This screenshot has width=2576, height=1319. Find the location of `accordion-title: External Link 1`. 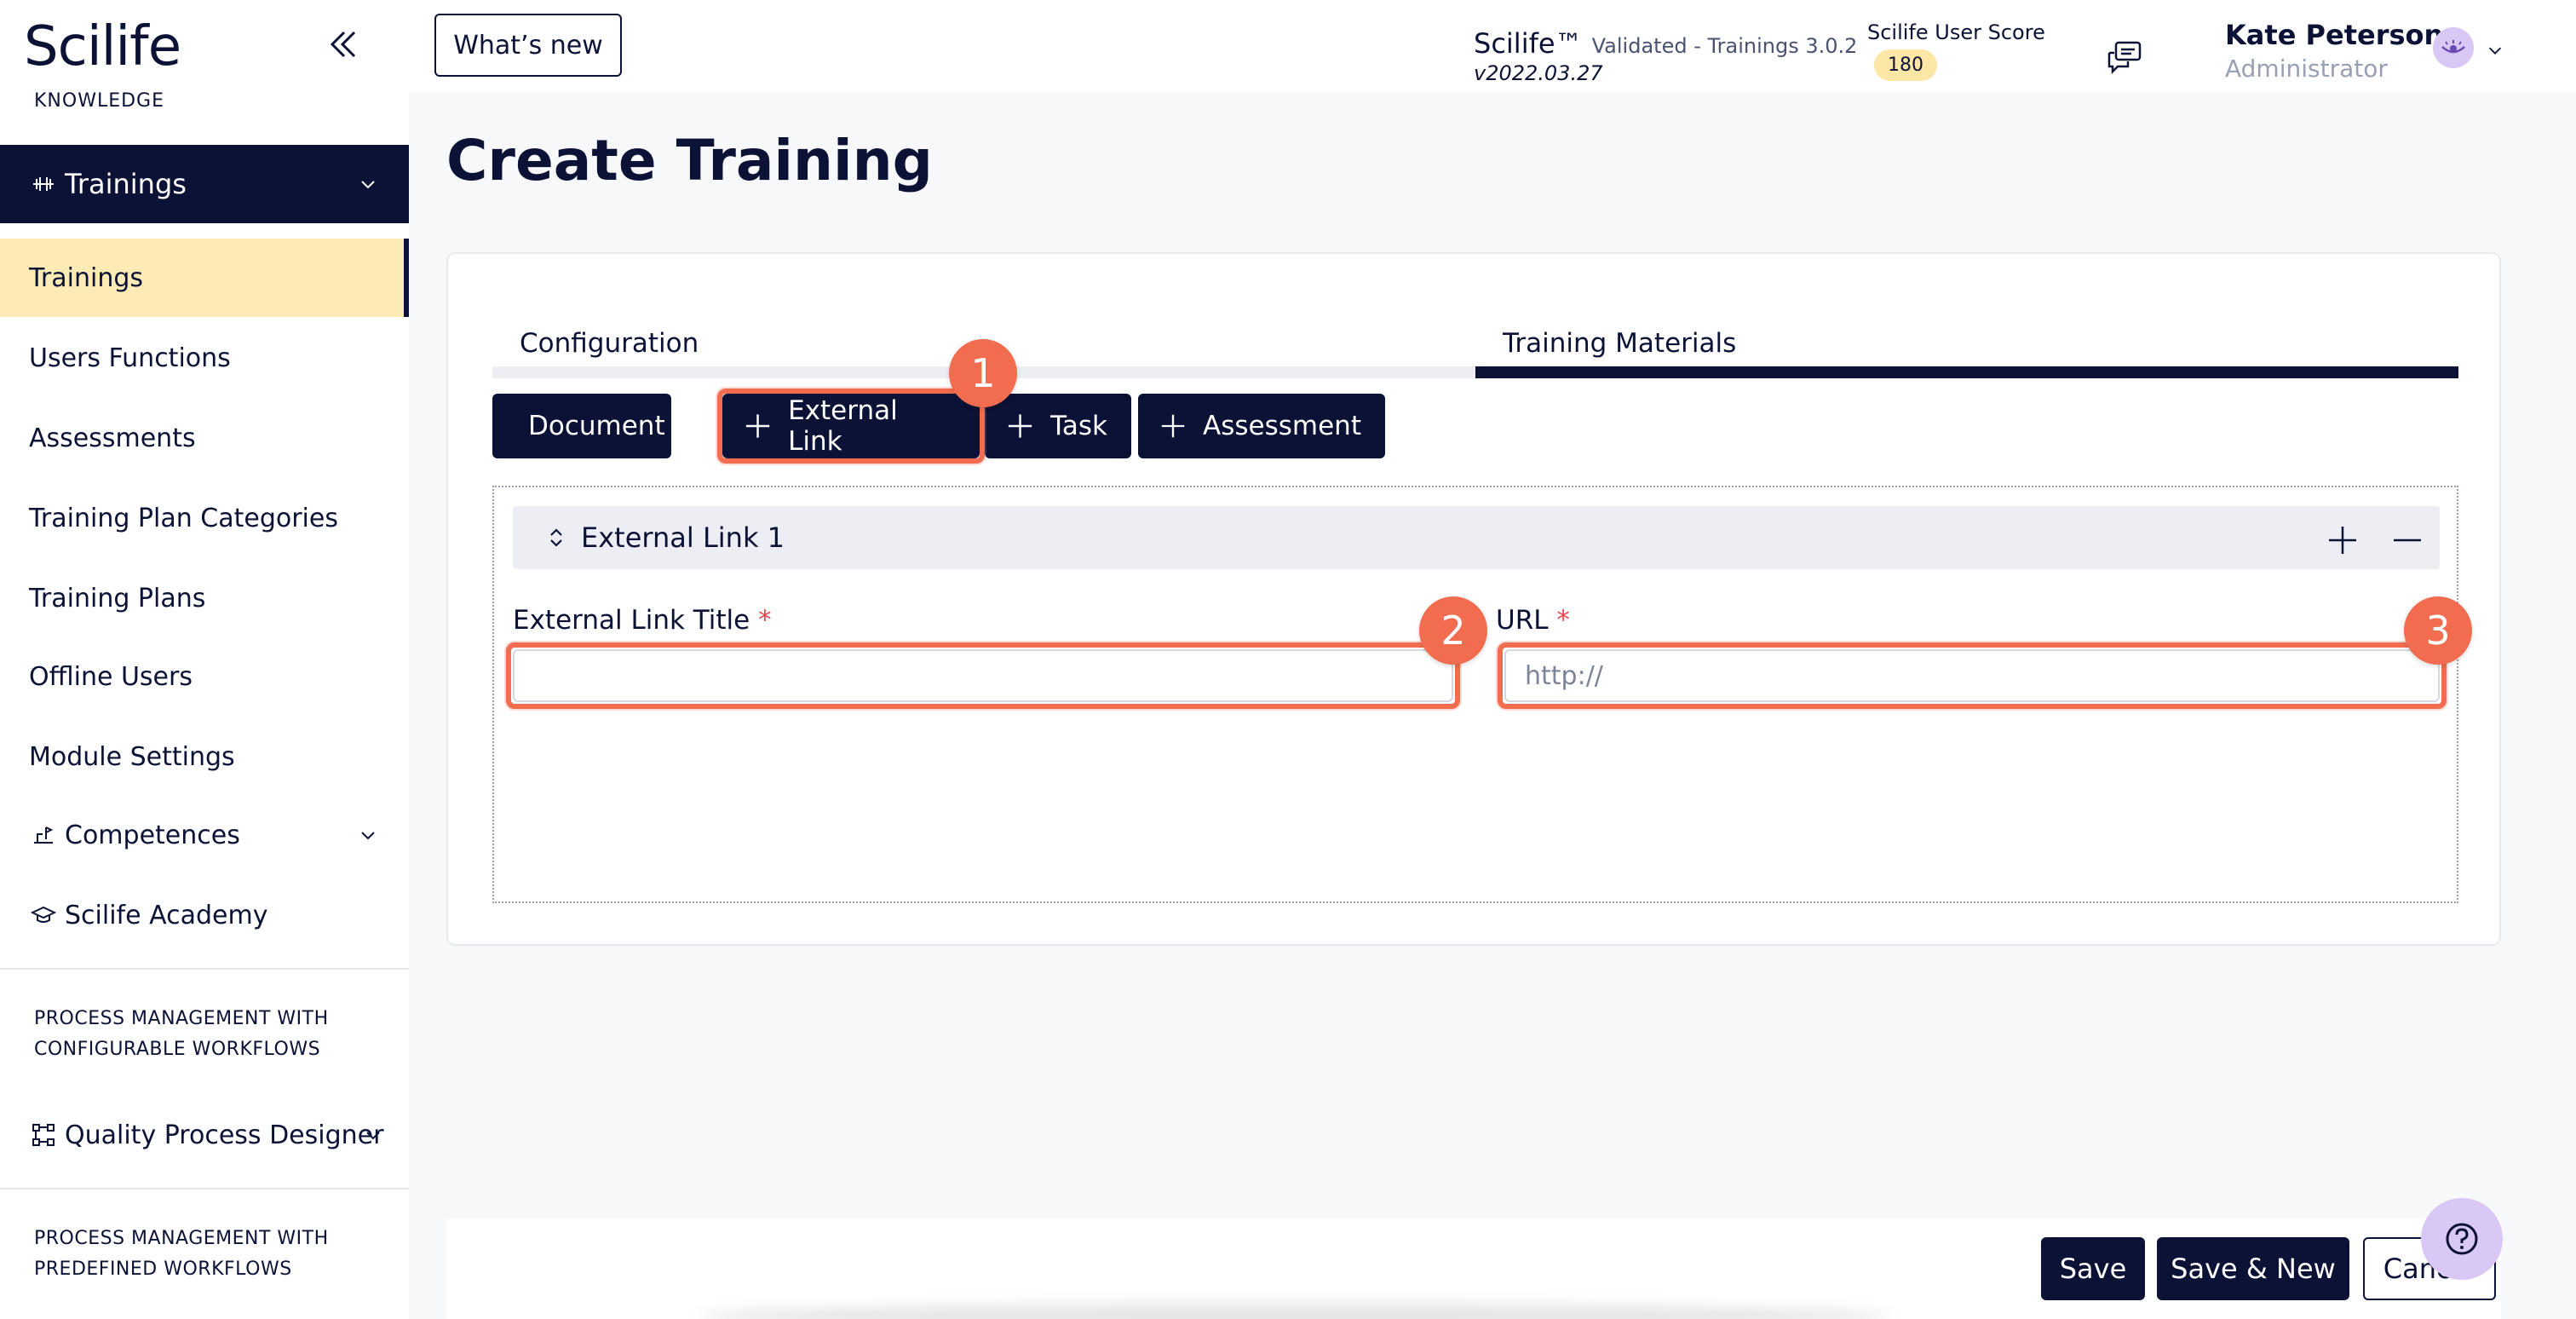

accordion-title: External Link 1 is located at coordinates (683, 537).